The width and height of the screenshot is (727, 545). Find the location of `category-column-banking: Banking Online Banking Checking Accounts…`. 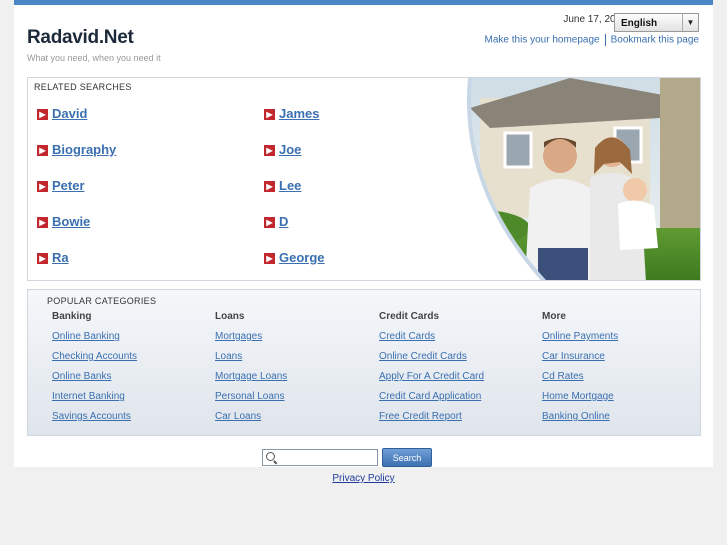

category-column-banking: Banking Online Banking Checking Accounts… is located at coordinates (132, 371).